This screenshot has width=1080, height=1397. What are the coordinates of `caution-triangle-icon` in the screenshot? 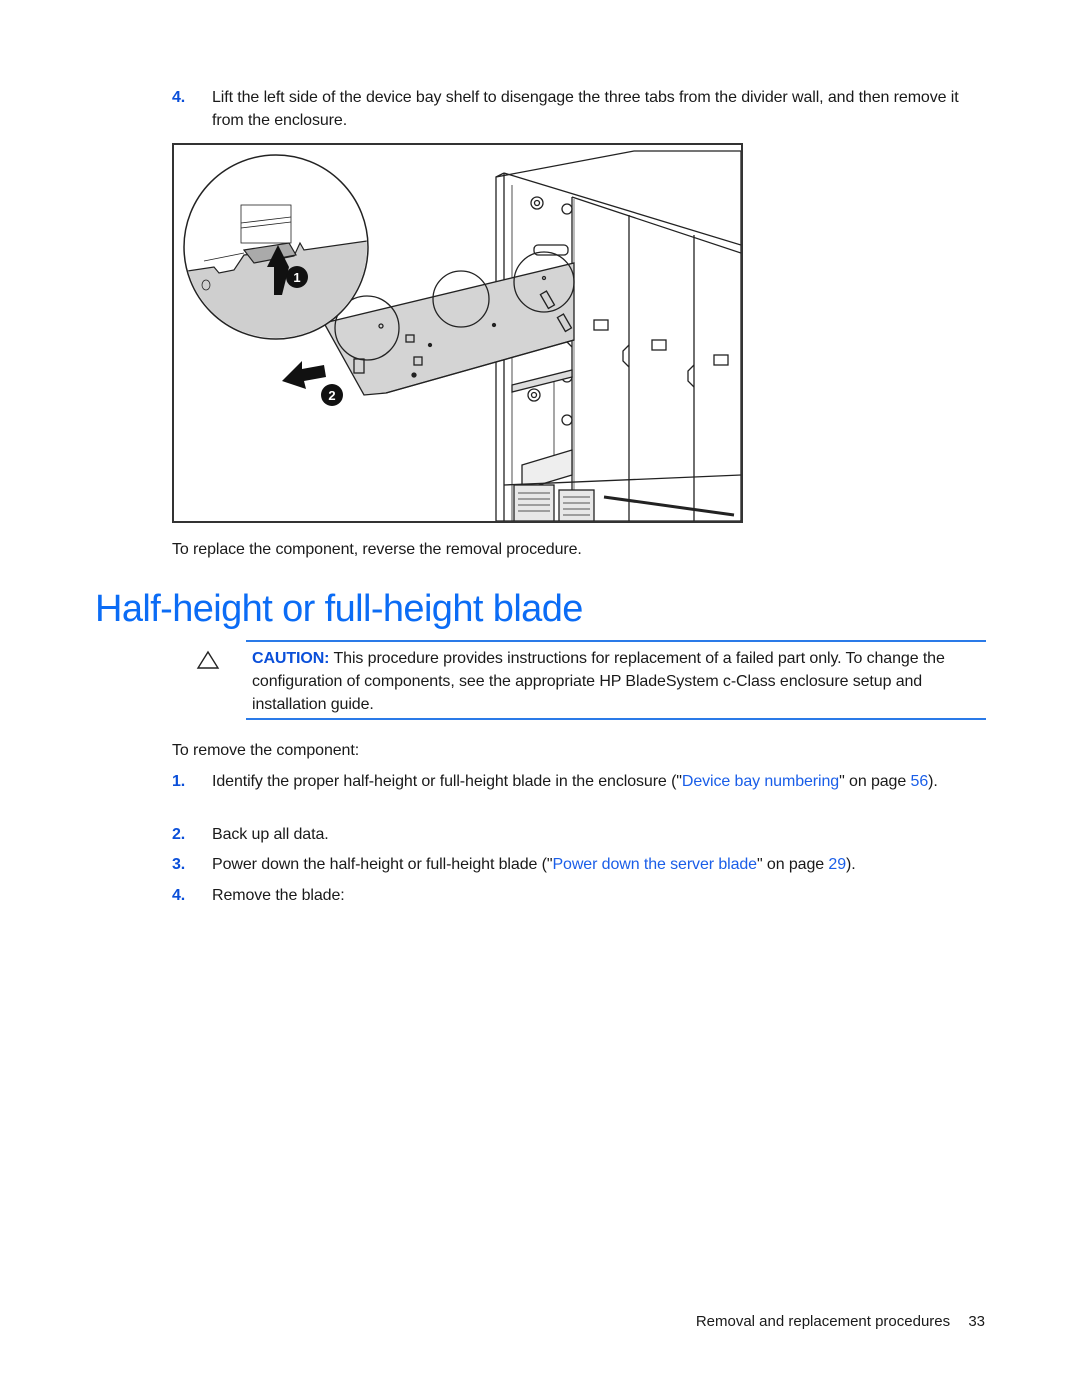 It's located at (208, 660).